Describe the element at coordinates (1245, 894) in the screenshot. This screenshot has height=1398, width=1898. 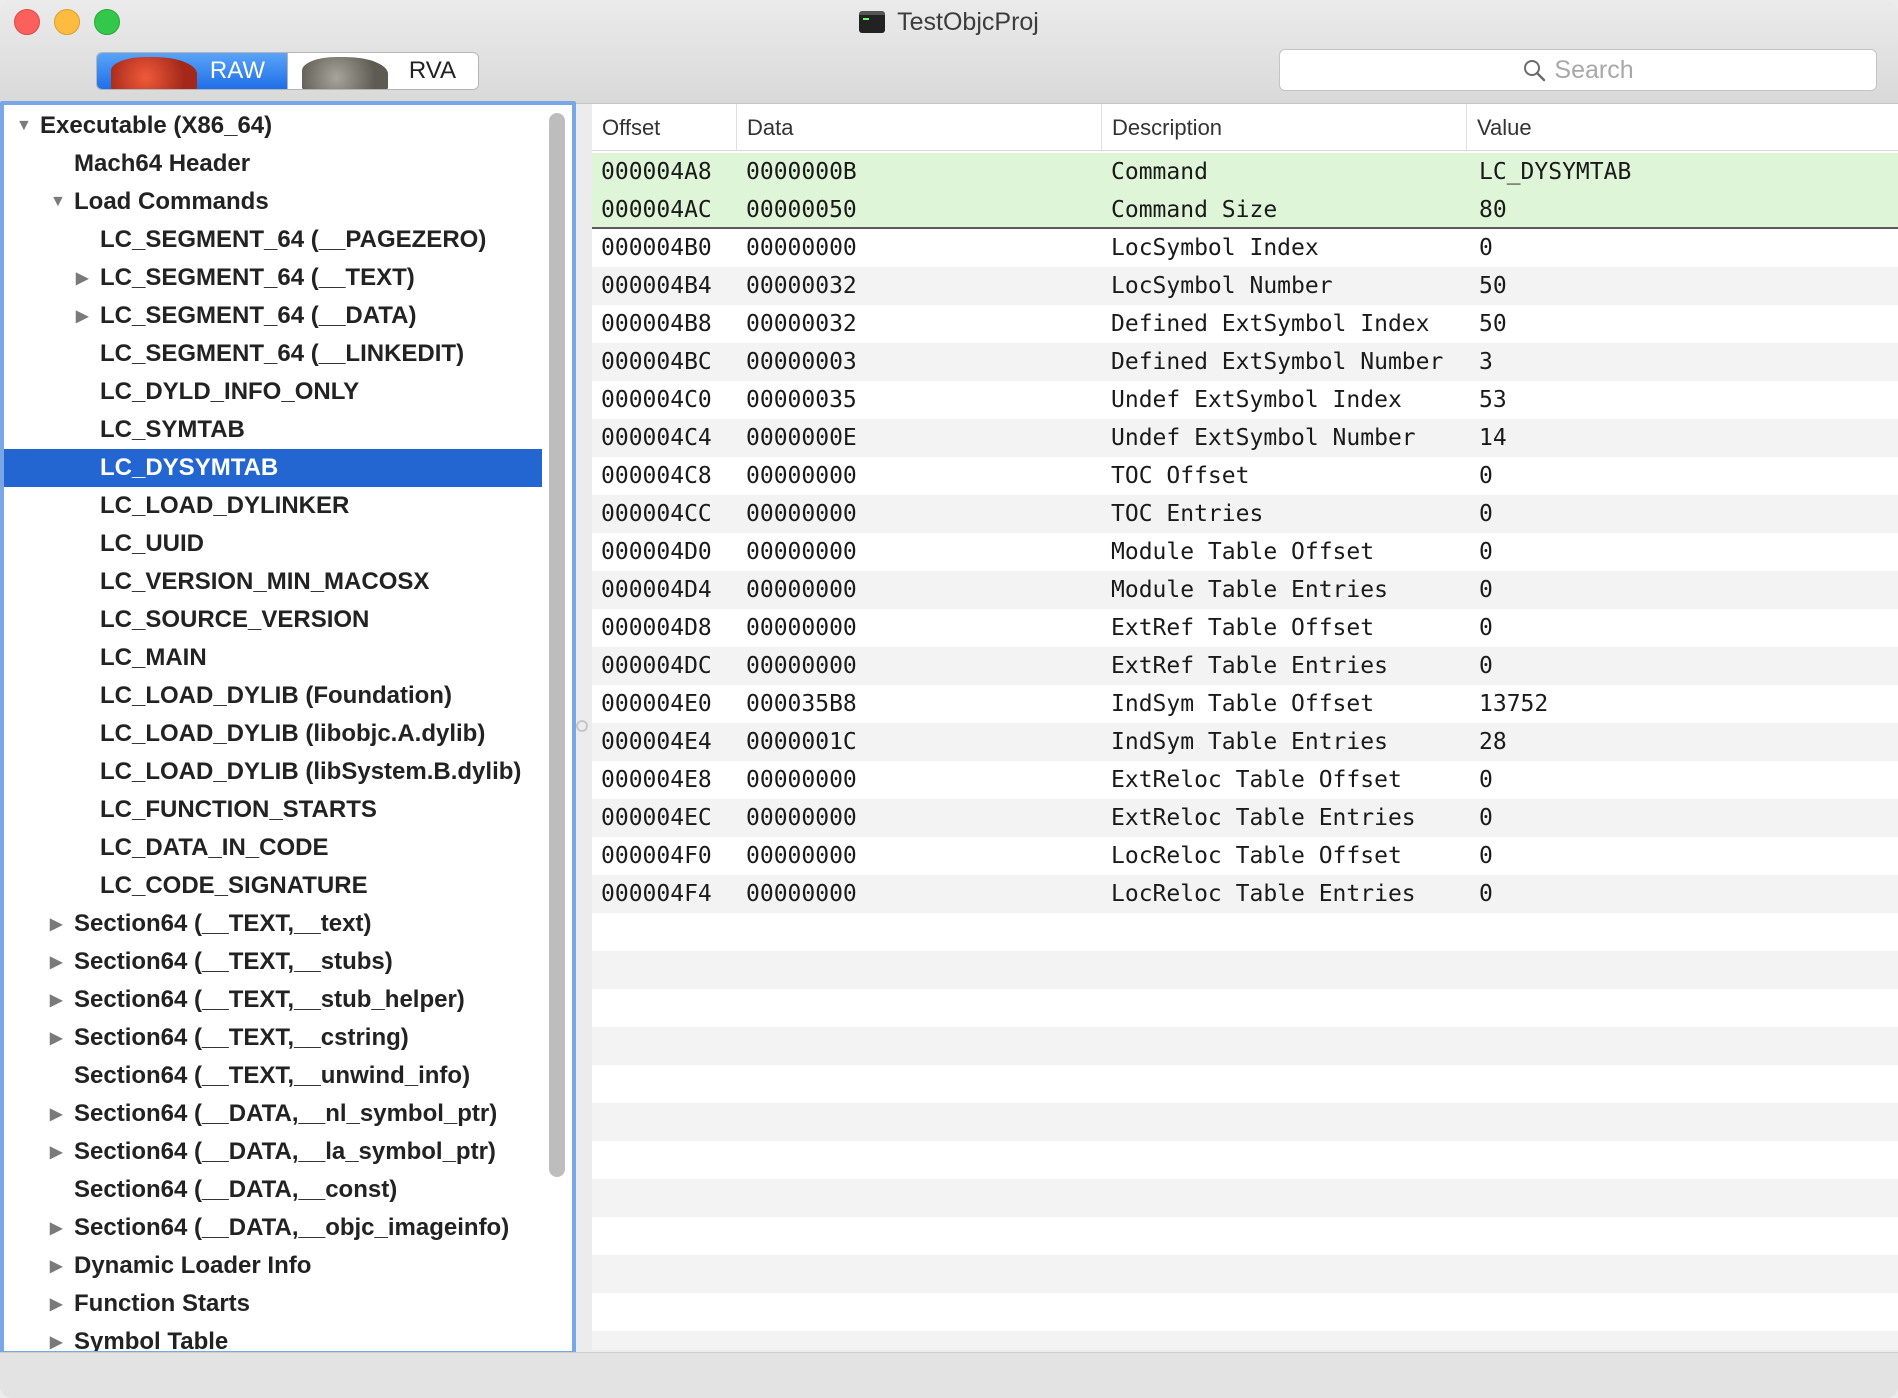
I see `table-row: 000004F4 00000000 LocReloc Table Entries 0` at that location.